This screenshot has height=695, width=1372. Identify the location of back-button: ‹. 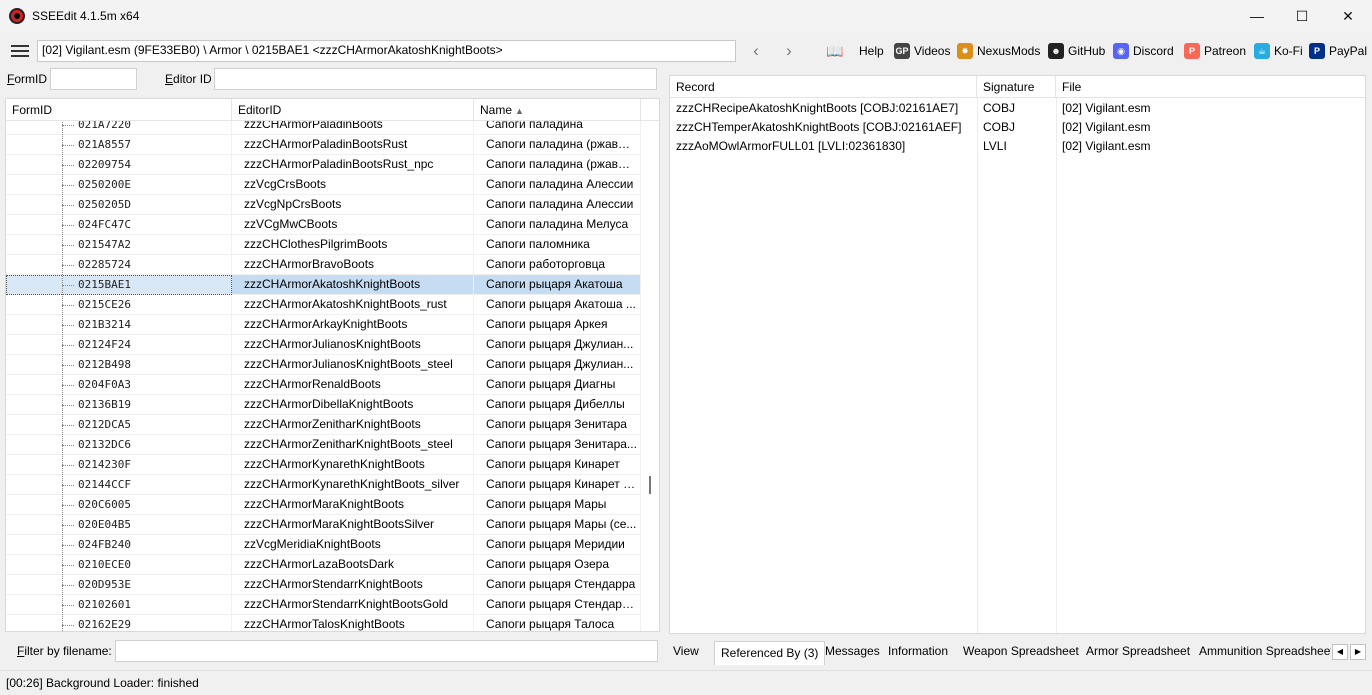
(756, 51).